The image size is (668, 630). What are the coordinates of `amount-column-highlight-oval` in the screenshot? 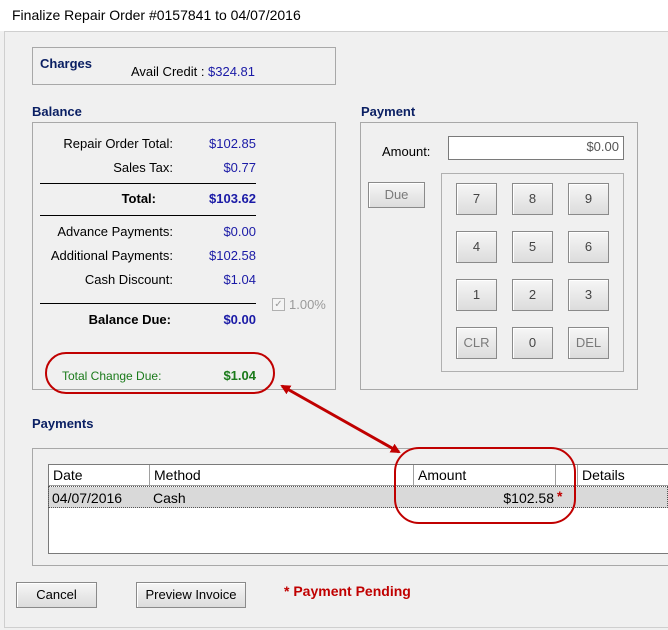 It's located at (485, 485).